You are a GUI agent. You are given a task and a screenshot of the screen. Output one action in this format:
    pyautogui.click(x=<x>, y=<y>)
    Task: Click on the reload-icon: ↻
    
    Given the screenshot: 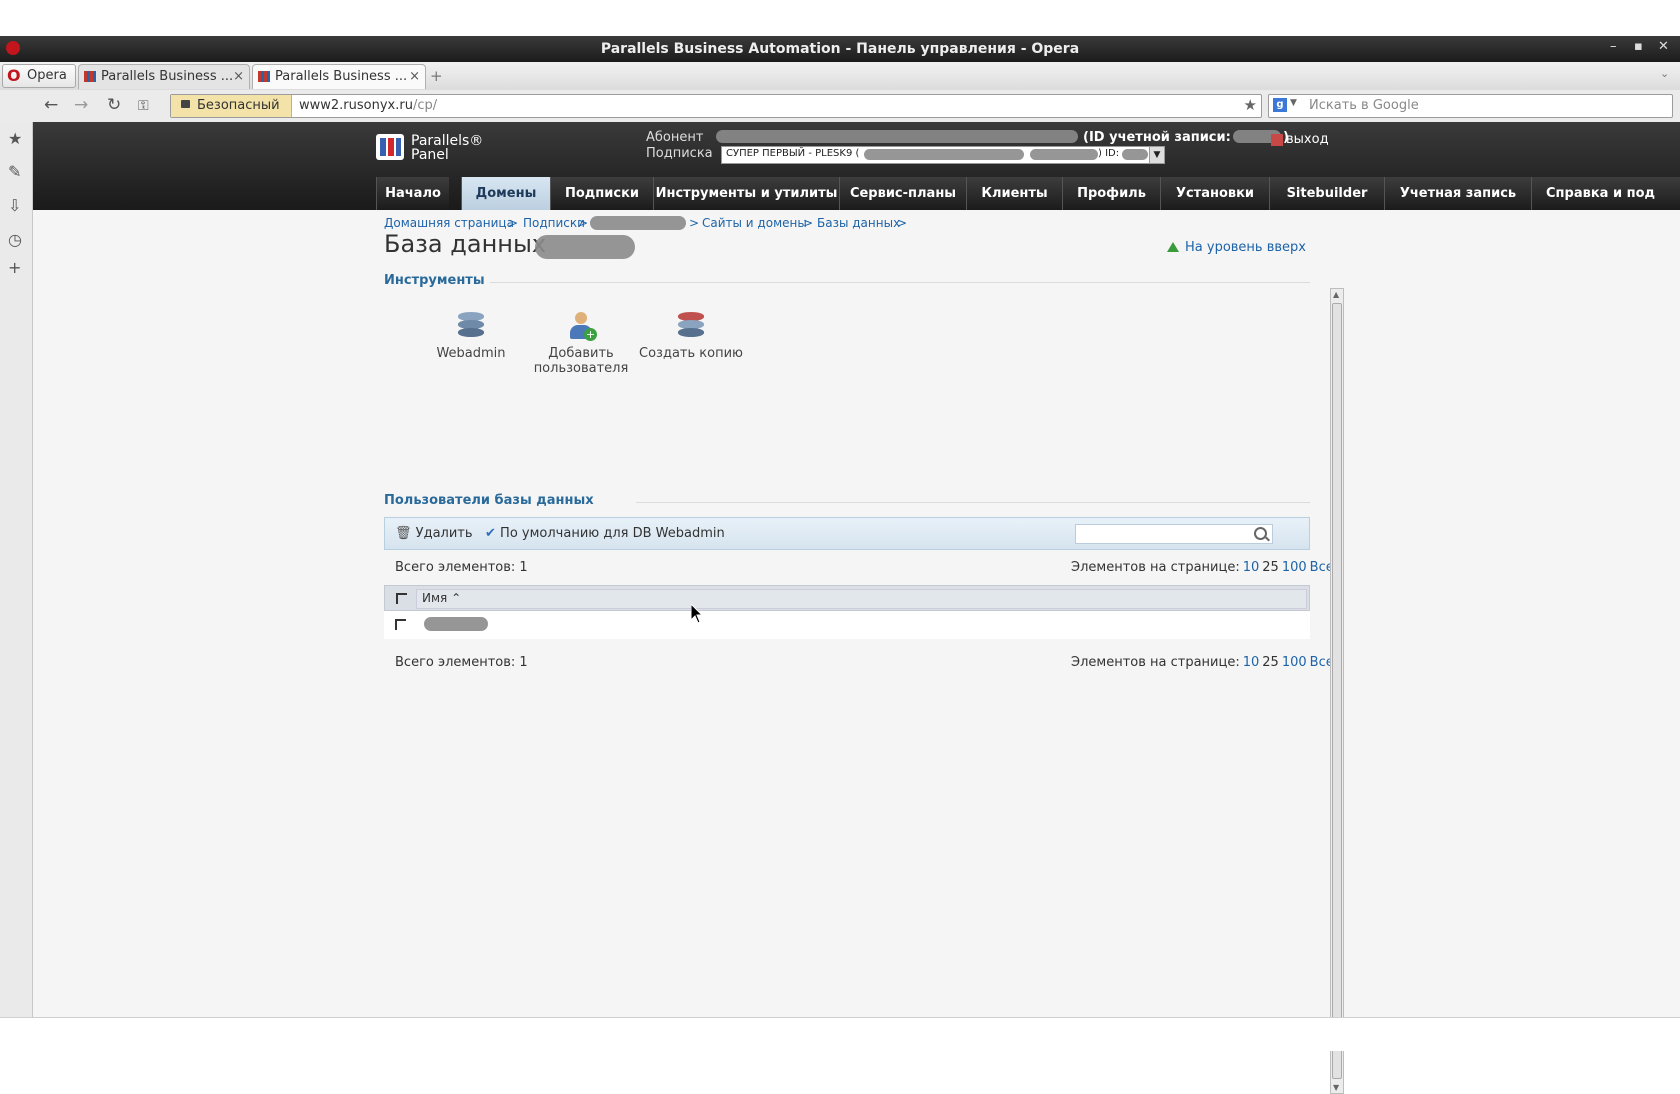 What is the action you would take?
    pyautogui.click(x=114, y=105)
    